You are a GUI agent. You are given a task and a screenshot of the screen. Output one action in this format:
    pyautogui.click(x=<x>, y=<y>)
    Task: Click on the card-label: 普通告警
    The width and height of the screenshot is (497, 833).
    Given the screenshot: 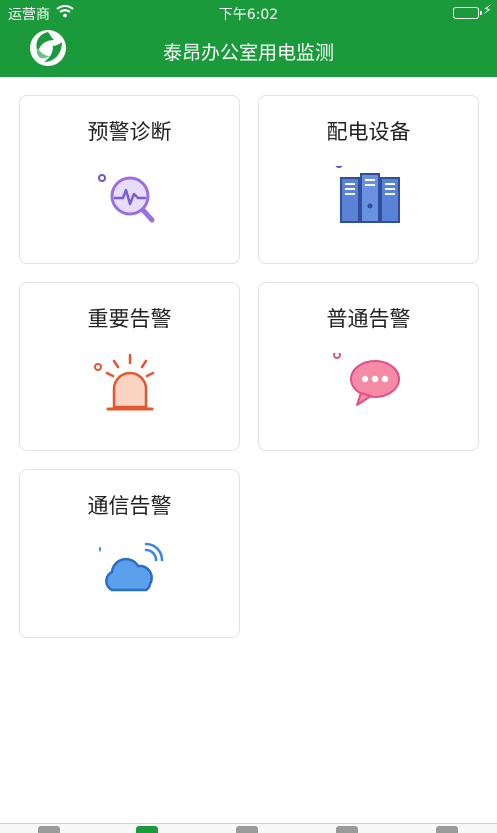 What is the action you would take?
    pyautogui.click(x=368, y=319)
    